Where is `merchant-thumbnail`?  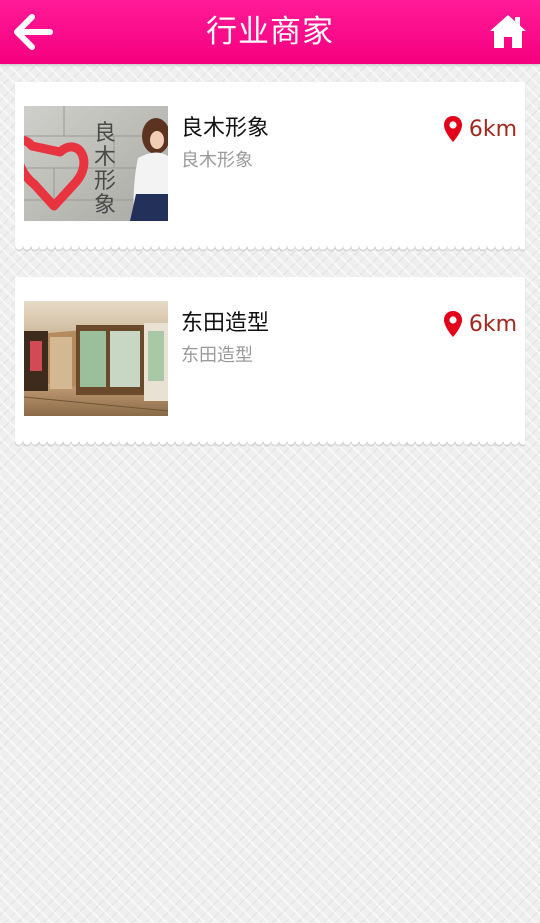 merchant-thumbnail is located at coordinates (96, 358).